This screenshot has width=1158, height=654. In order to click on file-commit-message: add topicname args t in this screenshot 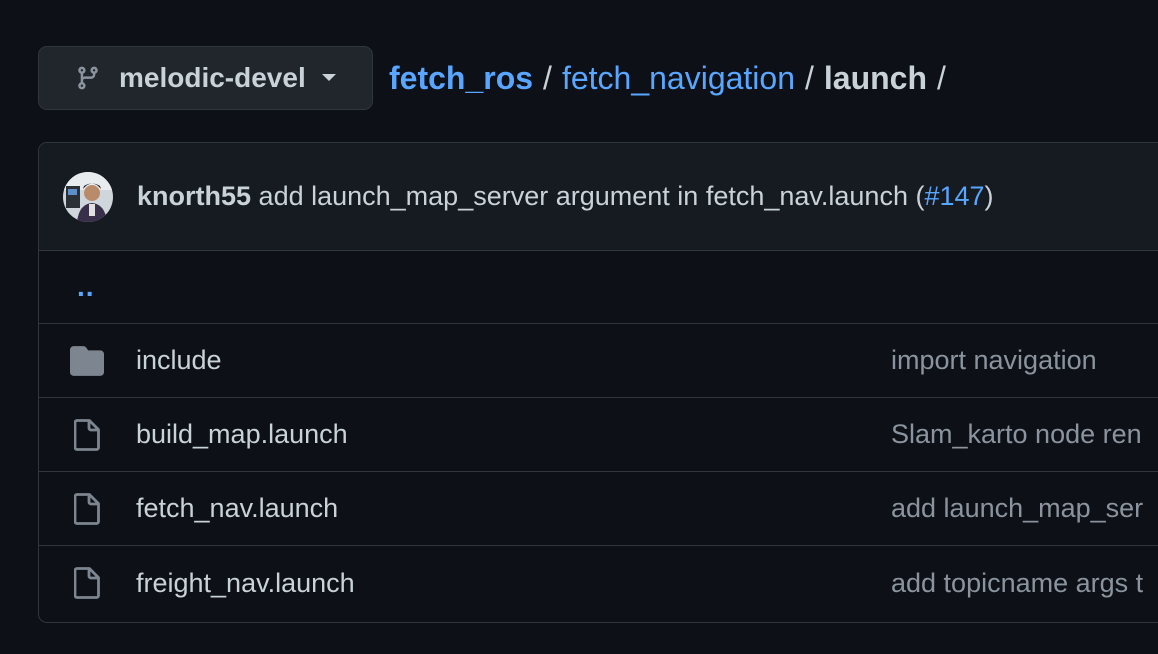, I will do `click(1017, 583)`.